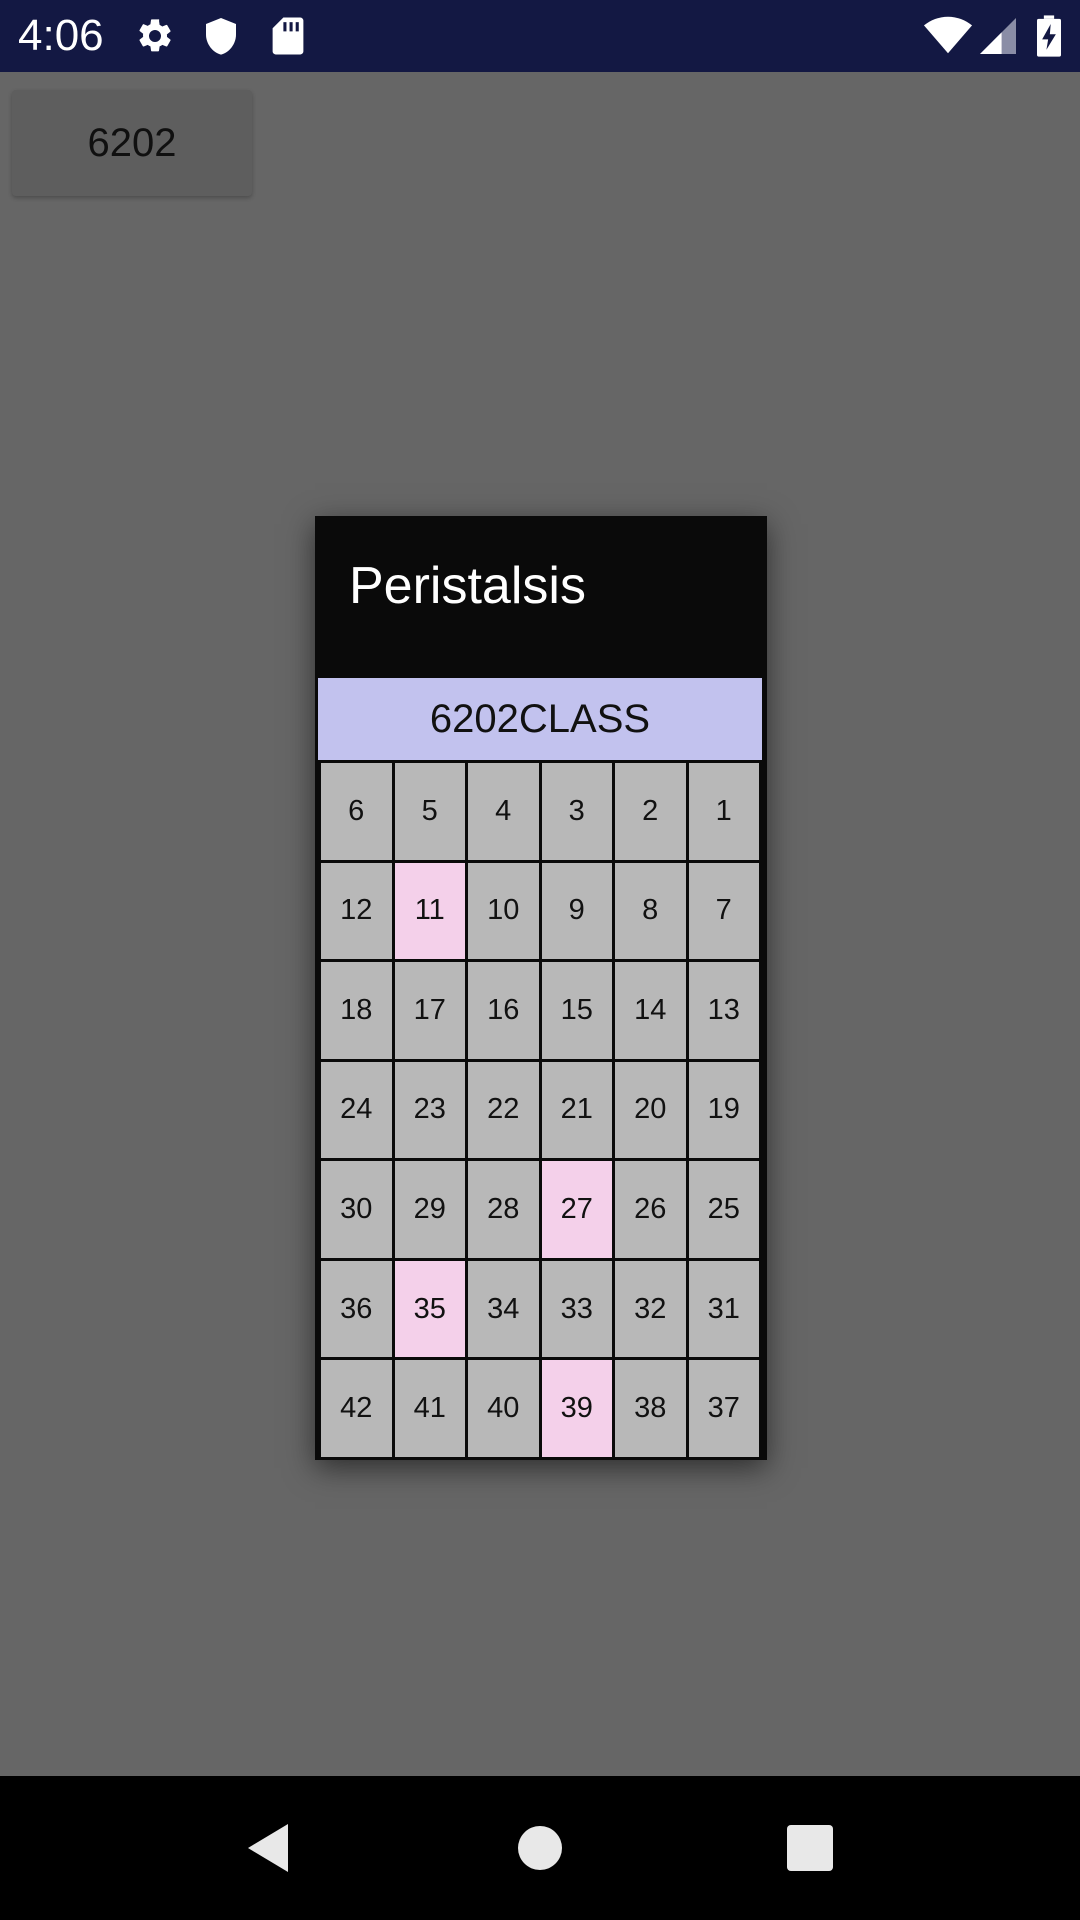 This screenshot has height=1920, width=1080. What do you see at coordinates (132, 143) in the screenshot?
I see `class-6202-button: 6202` at bounding box center [132, 143].